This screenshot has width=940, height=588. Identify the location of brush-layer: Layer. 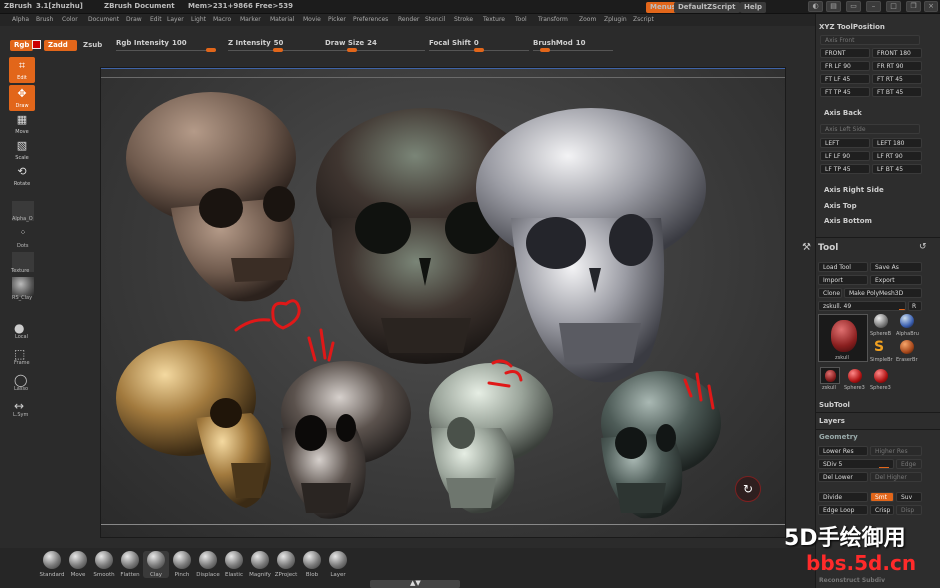
(338, 564).